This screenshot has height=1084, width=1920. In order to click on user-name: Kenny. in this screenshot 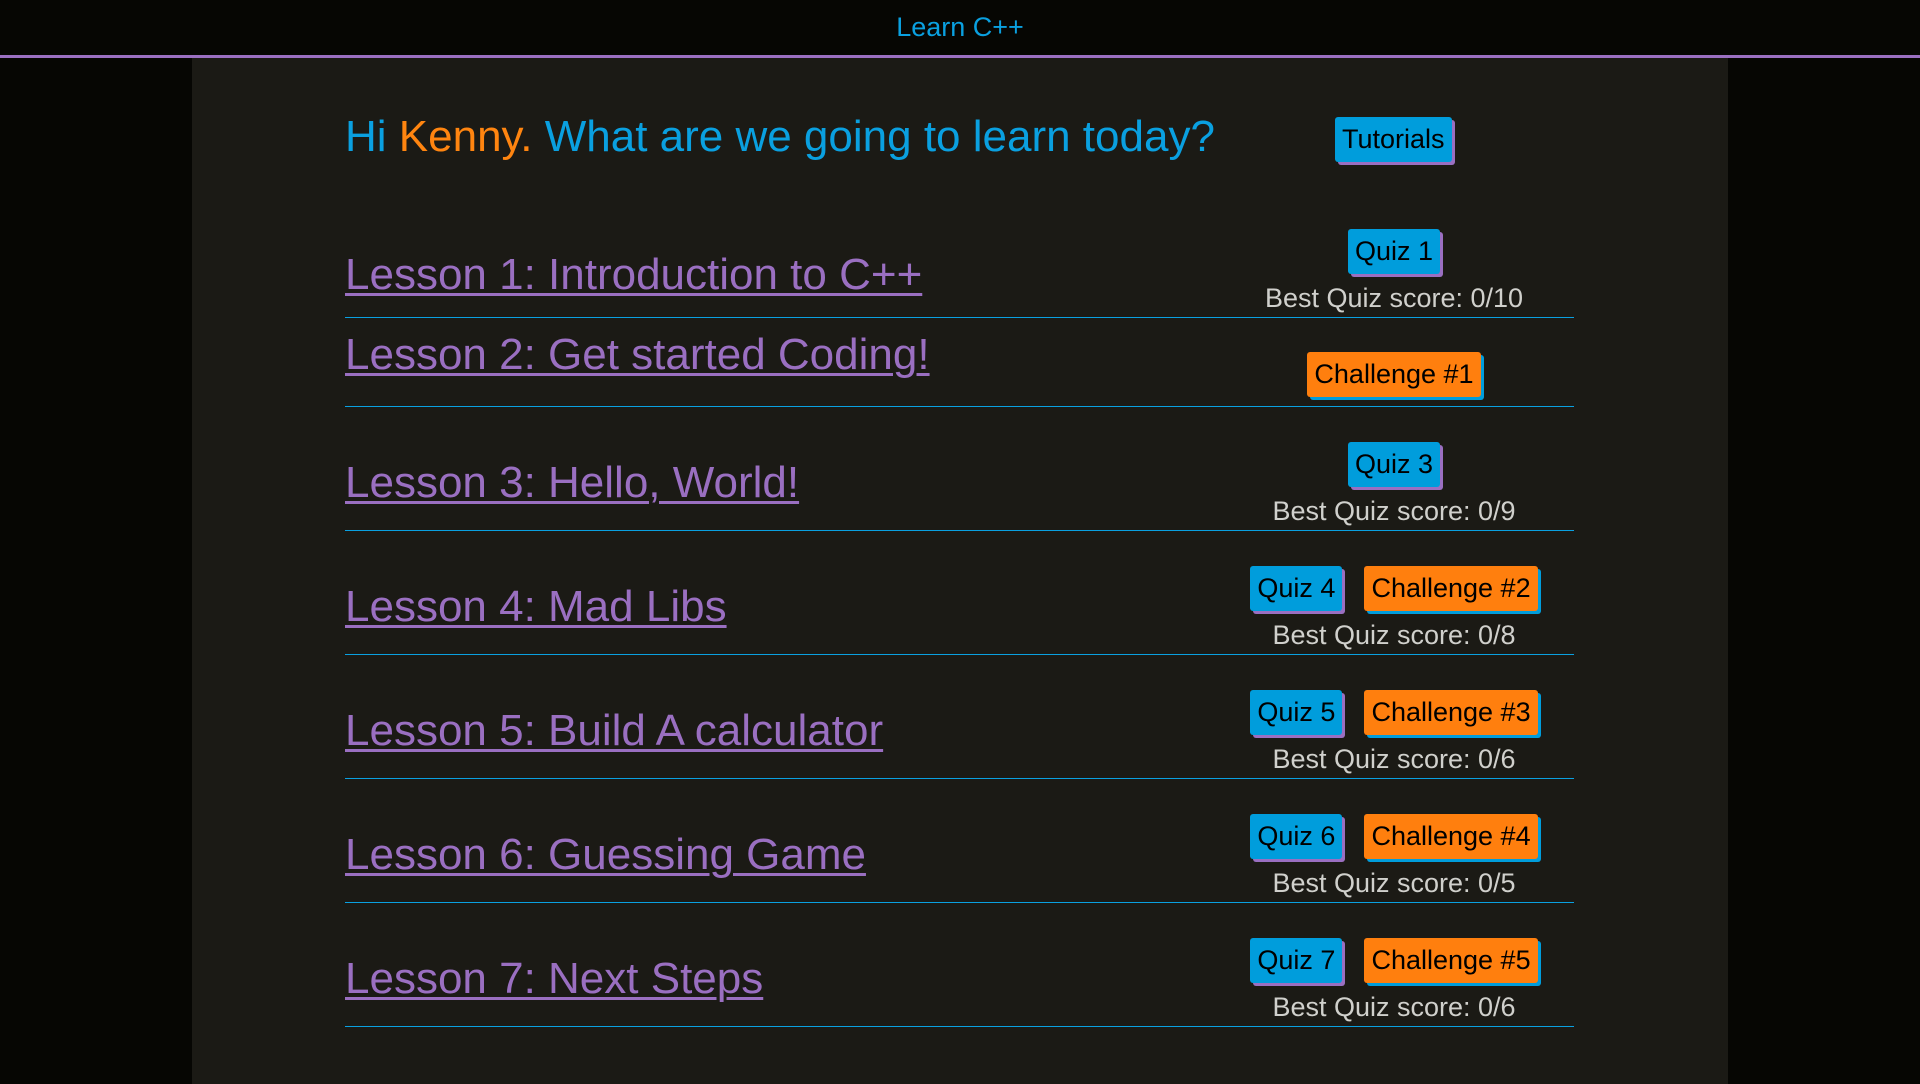, I will do `click(465, 136)`.